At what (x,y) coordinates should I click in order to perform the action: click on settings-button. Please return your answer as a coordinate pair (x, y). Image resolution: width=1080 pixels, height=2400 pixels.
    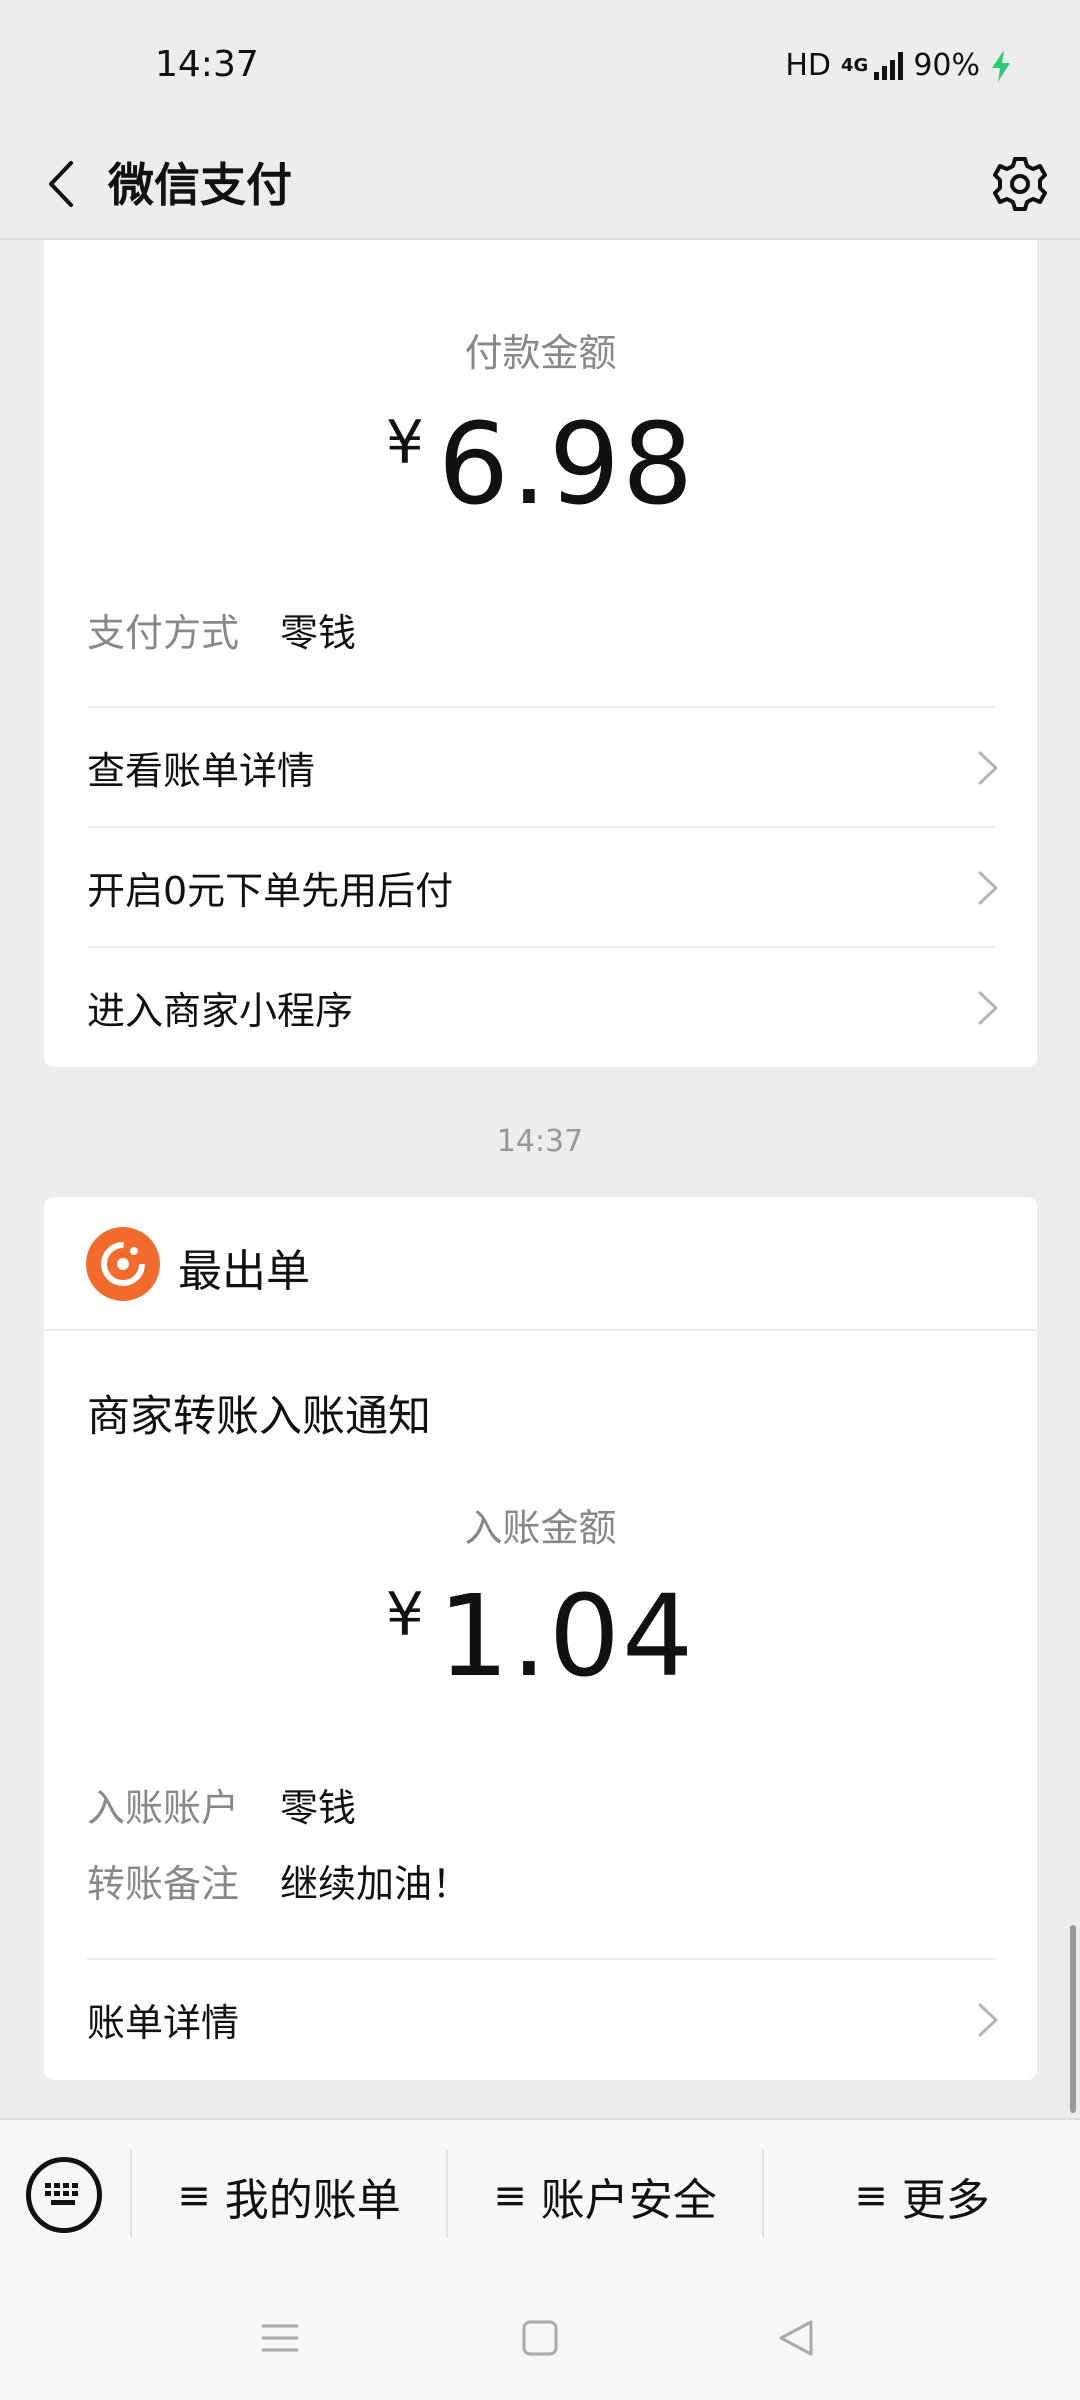
    Looking at the image, I should click on (1020, 184).